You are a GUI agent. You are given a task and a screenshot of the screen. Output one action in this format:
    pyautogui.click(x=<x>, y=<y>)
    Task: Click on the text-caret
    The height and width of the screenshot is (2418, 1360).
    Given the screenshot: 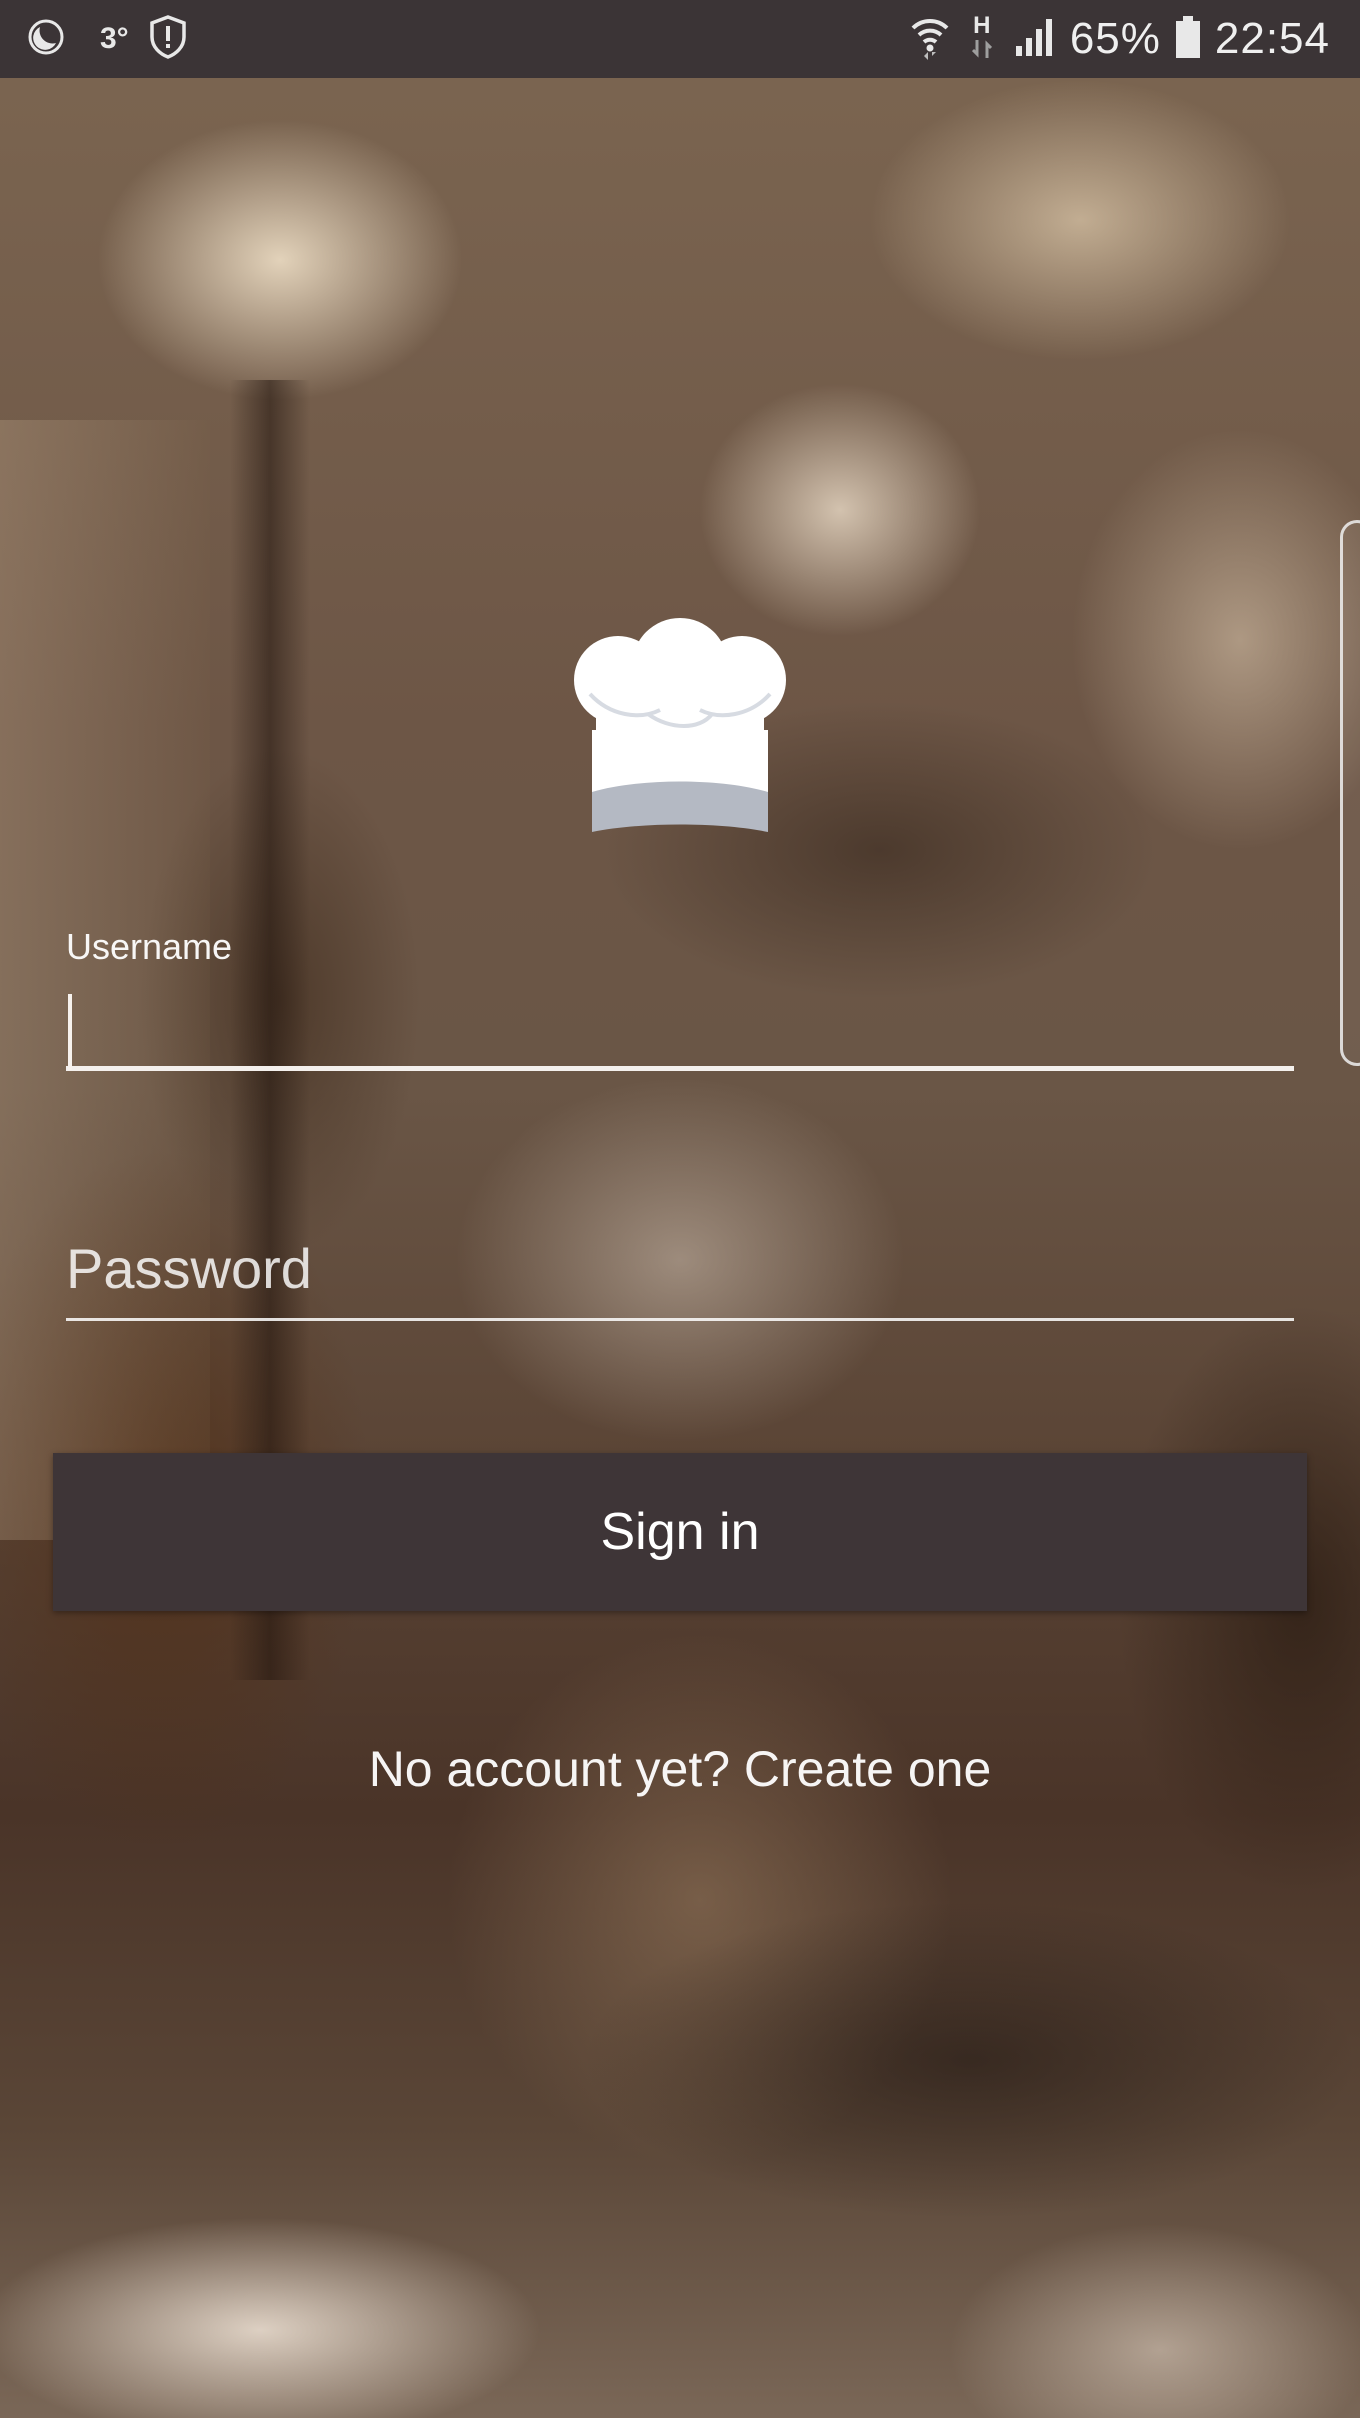 What is the action you would take?
    pyautogui.click(x=70, y=1032)
    